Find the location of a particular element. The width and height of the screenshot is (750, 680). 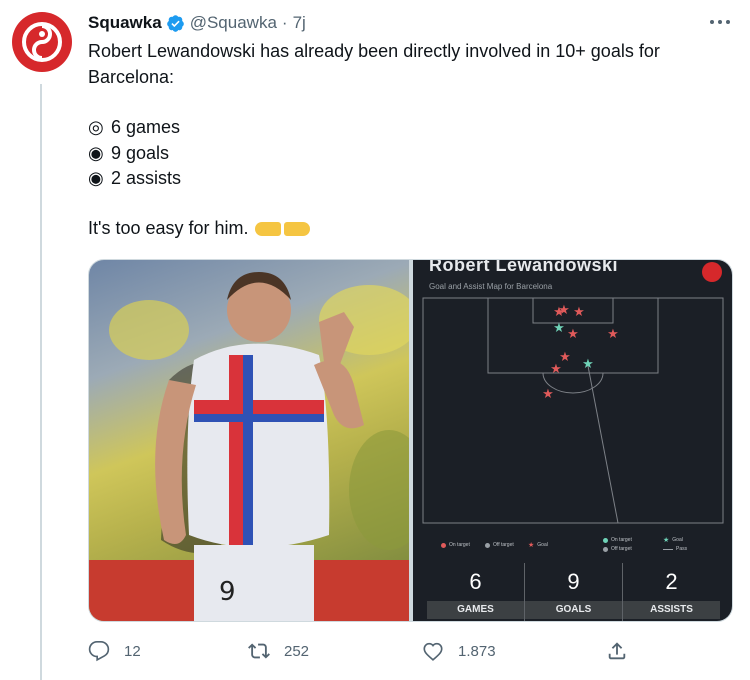

legend-goal-2: ★ Goal is located at coordinates (673, 540).